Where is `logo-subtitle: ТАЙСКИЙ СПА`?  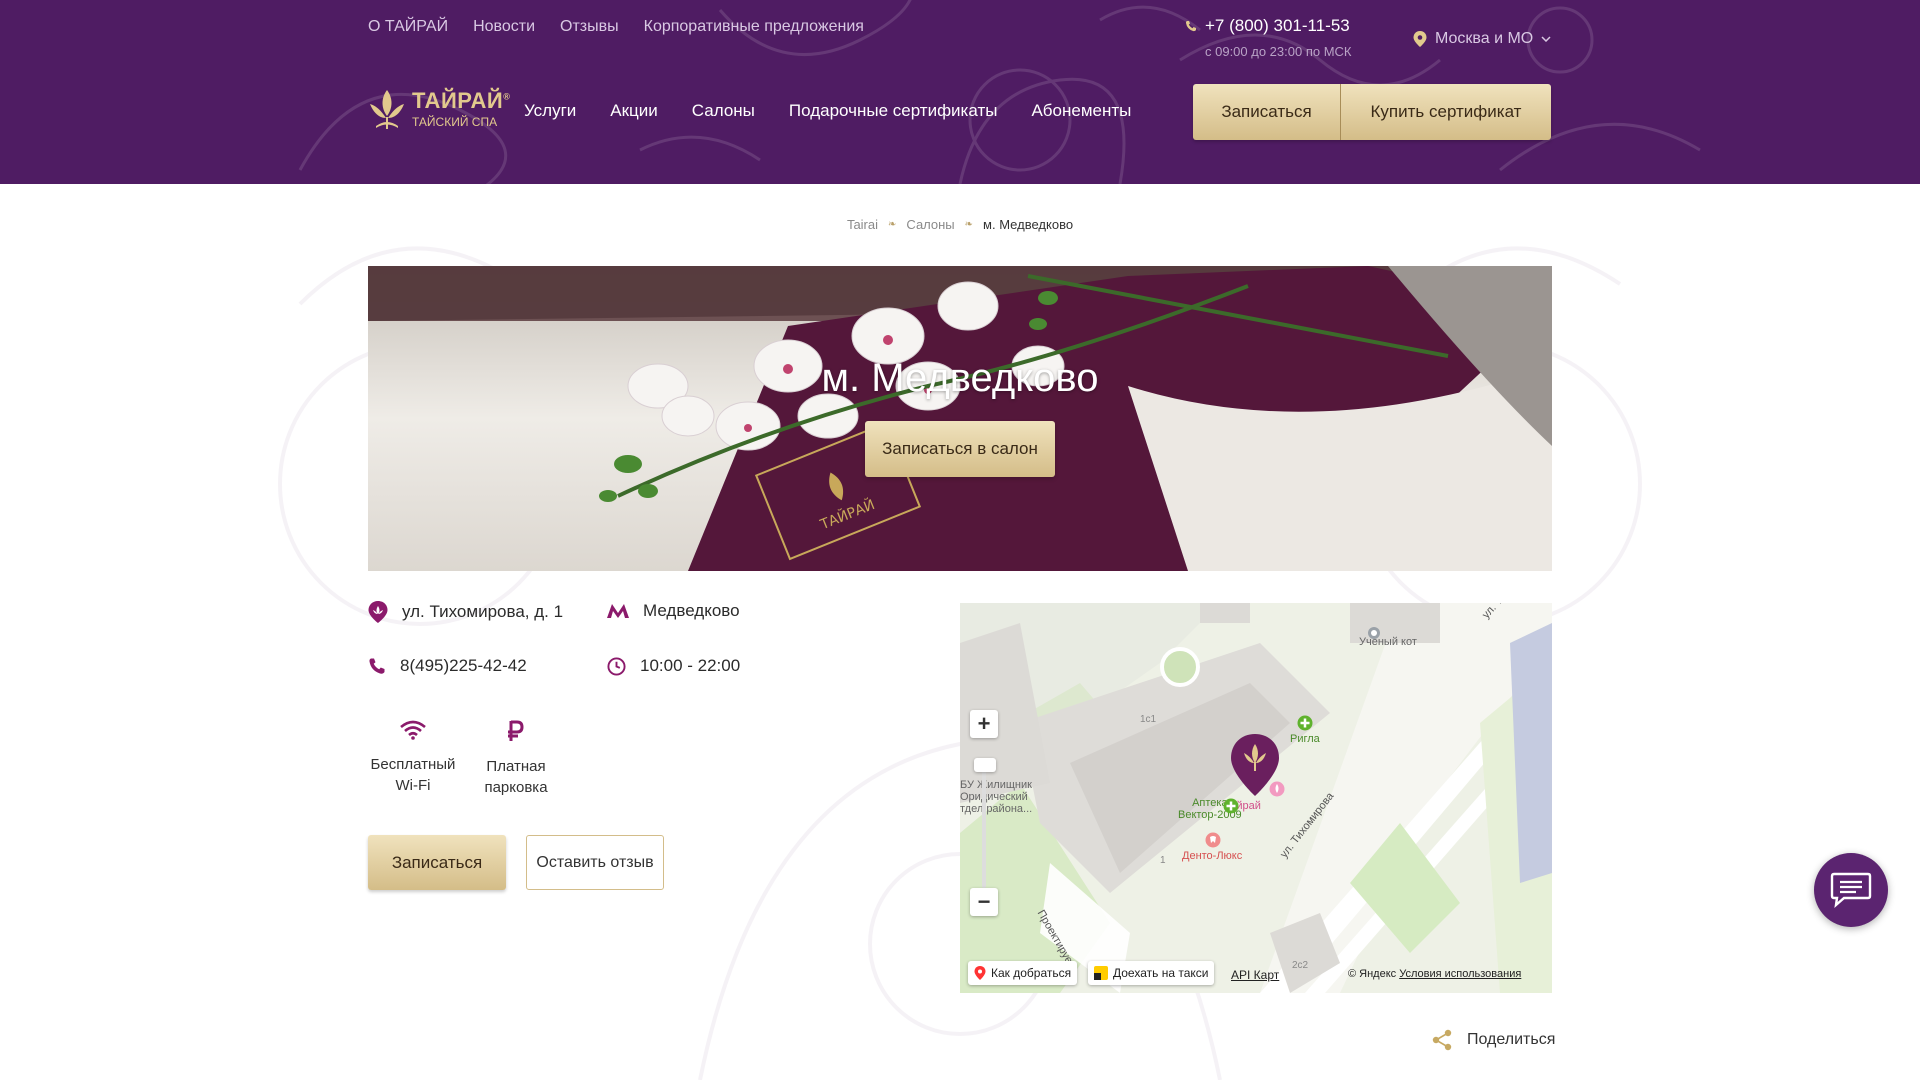 logo-subtitle: ТАЙСКИЙ СПА is located at coordinates (455, 122).